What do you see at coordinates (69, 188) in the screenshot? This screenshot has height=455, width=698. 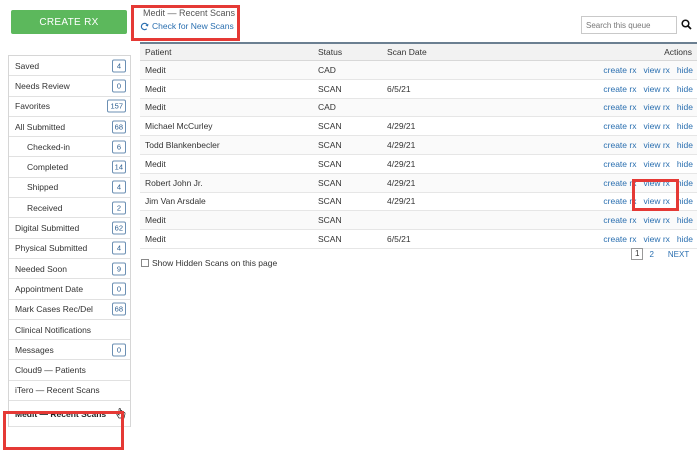 I see `sidebar-item-shipped: Shipped 4` at bounding box center [69, 188].